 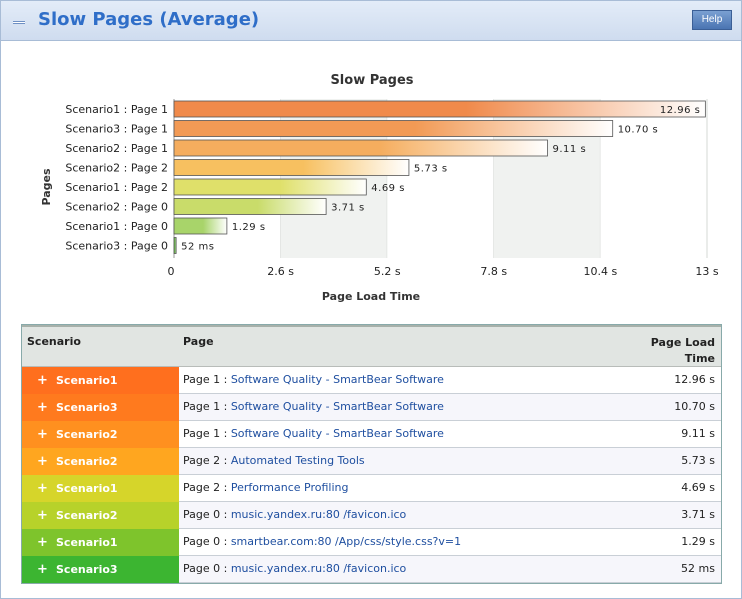 What do you see at coordinates (346, 541) in the screenshot?
I see `page-link: smartbear.com:80 /App/css/style.css?v=1` at bounding box center [346, 541].